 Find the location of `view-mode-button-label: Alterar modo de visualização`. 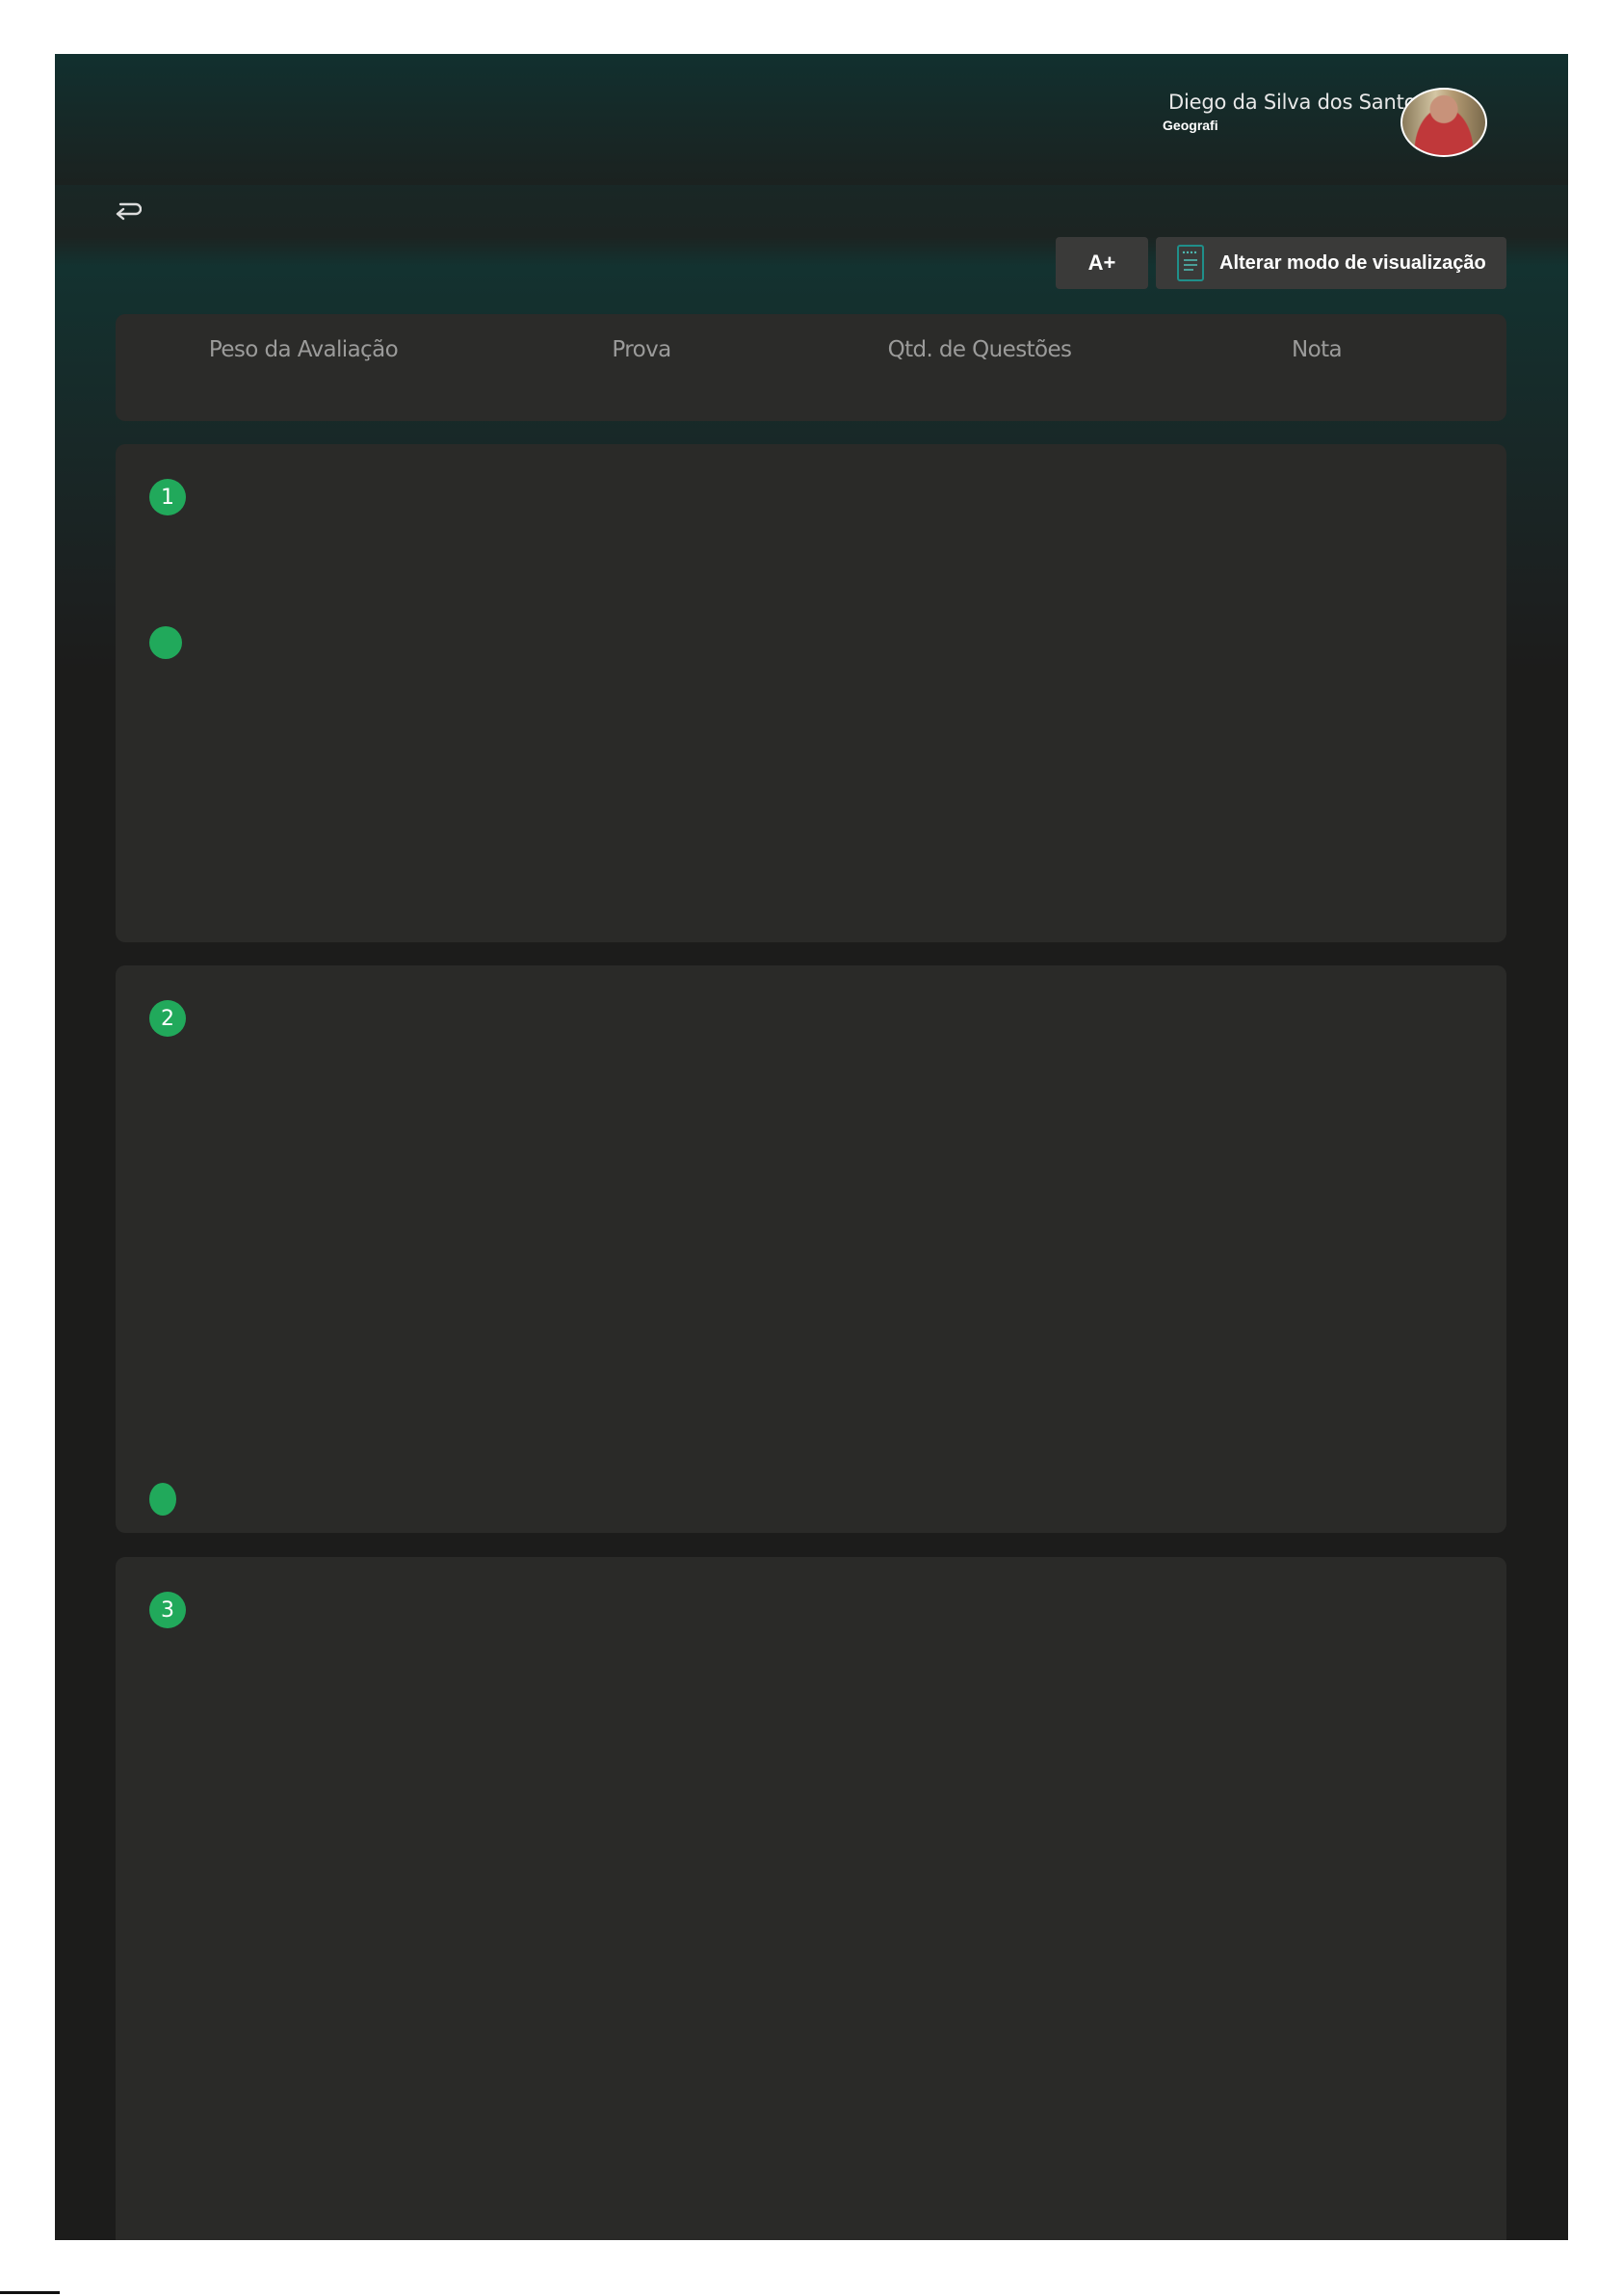

view-mode-button-label: Alterar modo de visualização is located at coordinates (1352, 262).